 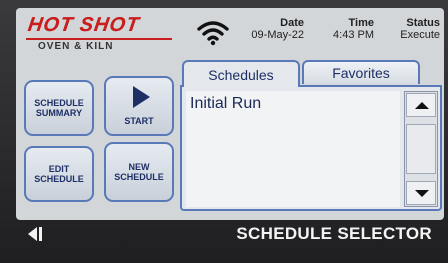 I want to click on time-label: Time, so click(x=361, y=23).